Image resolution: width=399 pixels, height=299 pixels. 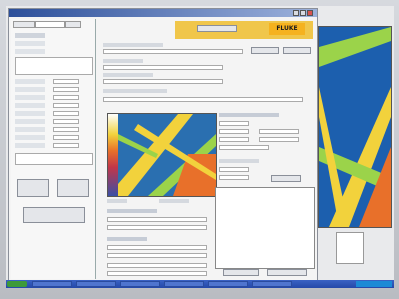 I want to click on taskbar, so click(x=200, y=284).